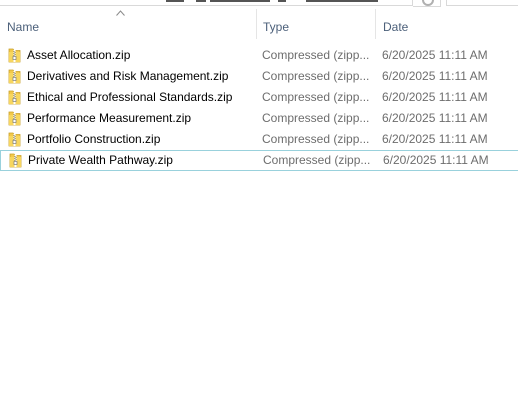 This screenshot has width=518, height=396. What do you see at coordinates (94, 139) in the screenshot?
I see `file-name: Portfolio Construction.zip` at bounding box center [94, 139].